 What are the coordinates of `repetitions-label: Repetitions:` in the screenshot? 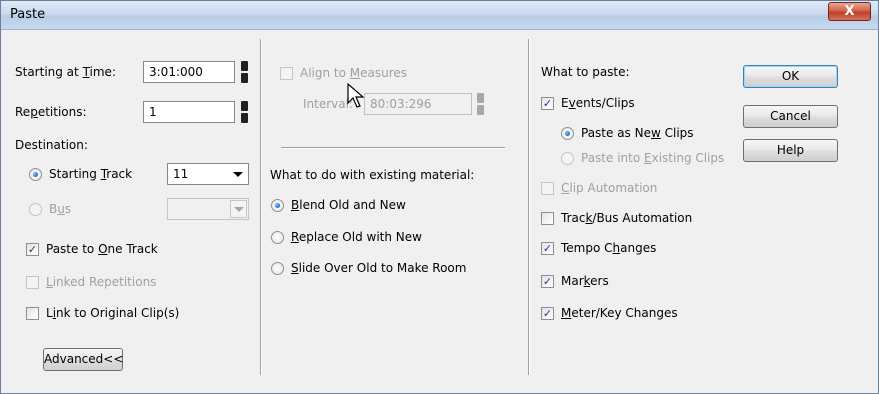 It's located at (51, 112).